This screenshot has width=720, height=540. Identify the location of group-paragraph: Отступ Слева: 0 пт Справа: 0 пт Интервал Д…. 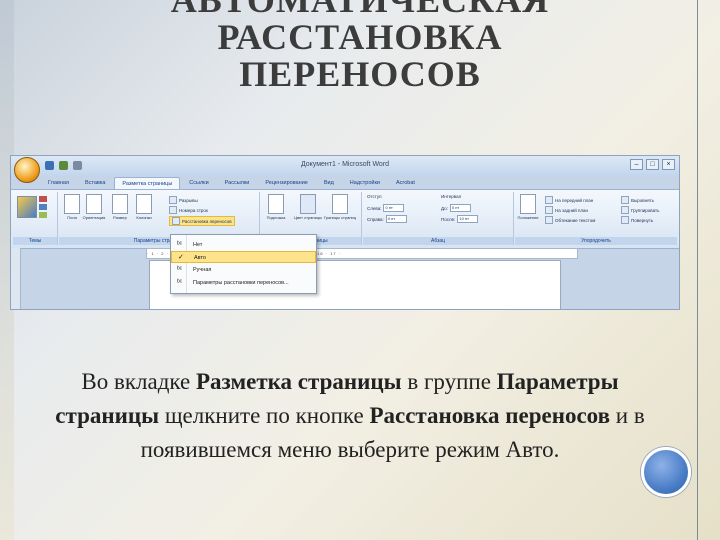
(438, 218).